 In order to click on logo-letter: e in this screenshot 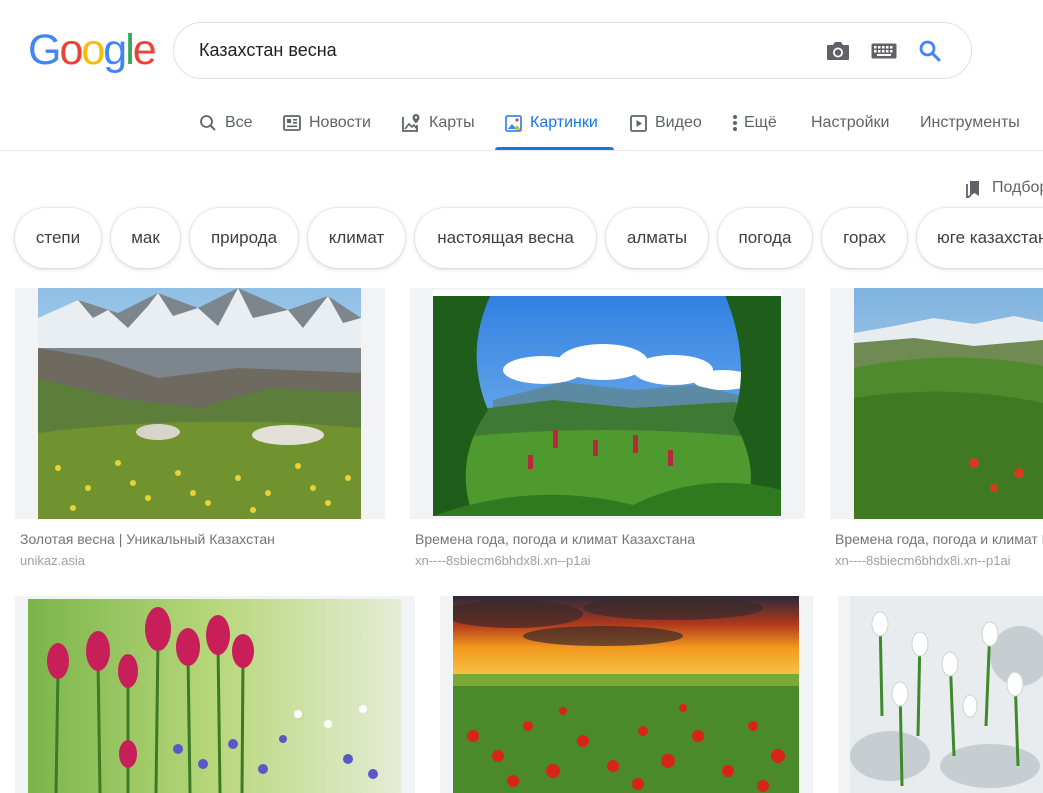, I will do `click(144, 50)`.